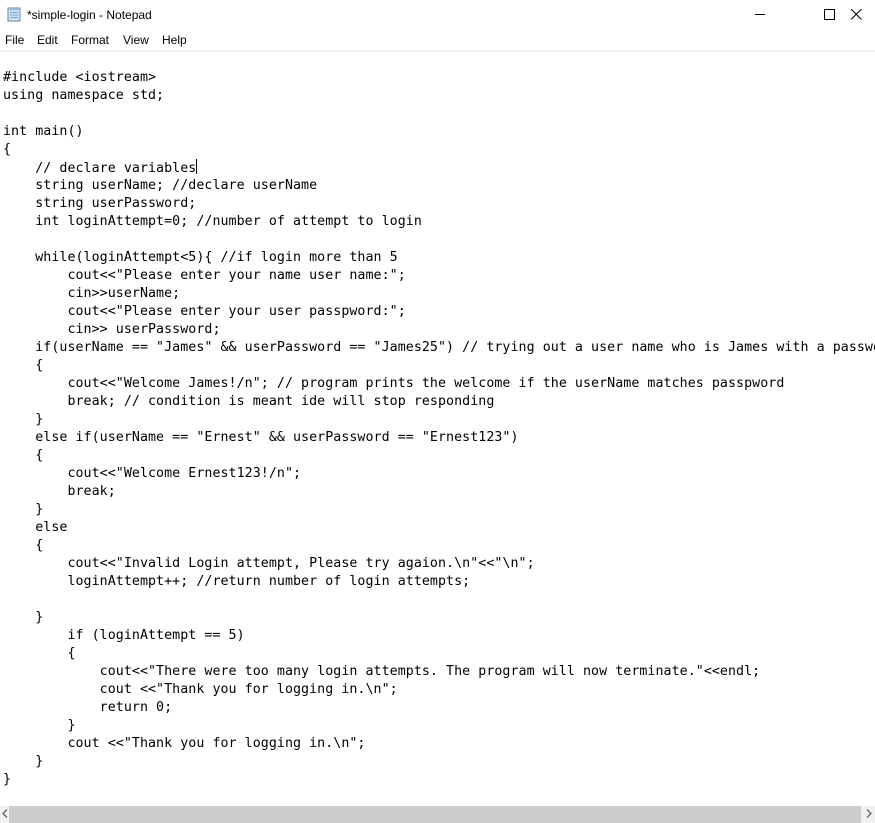 The height and width of the screenshot is (823, 875). I want to click on code-line: return 0;, so click(439, 708).